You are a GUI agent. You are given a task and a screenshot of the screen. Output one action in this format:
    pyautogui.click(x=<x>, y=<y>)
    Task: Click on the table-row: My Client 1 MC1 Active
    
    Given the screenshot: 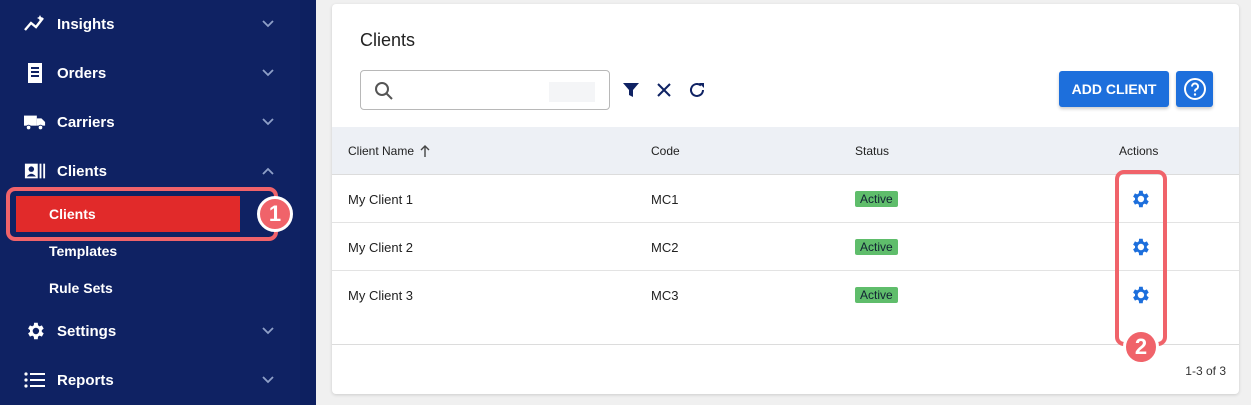 What is the action you would take?
    pyautogui.click(x=785, y=199)
    